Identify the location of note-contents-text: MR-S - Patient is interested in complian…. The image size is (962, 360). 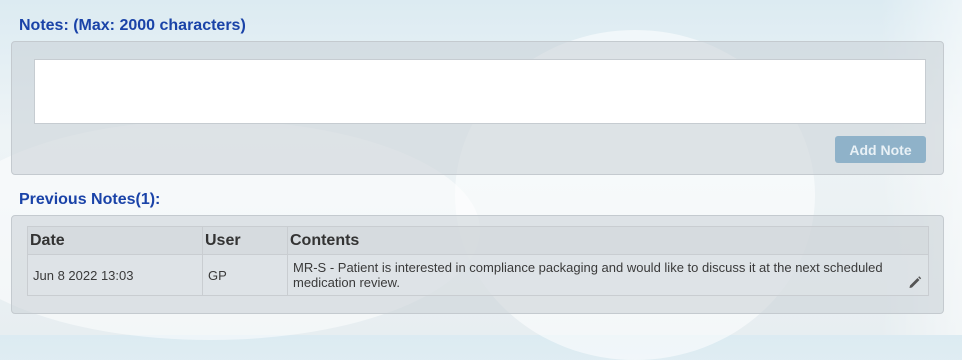
(588, 275).